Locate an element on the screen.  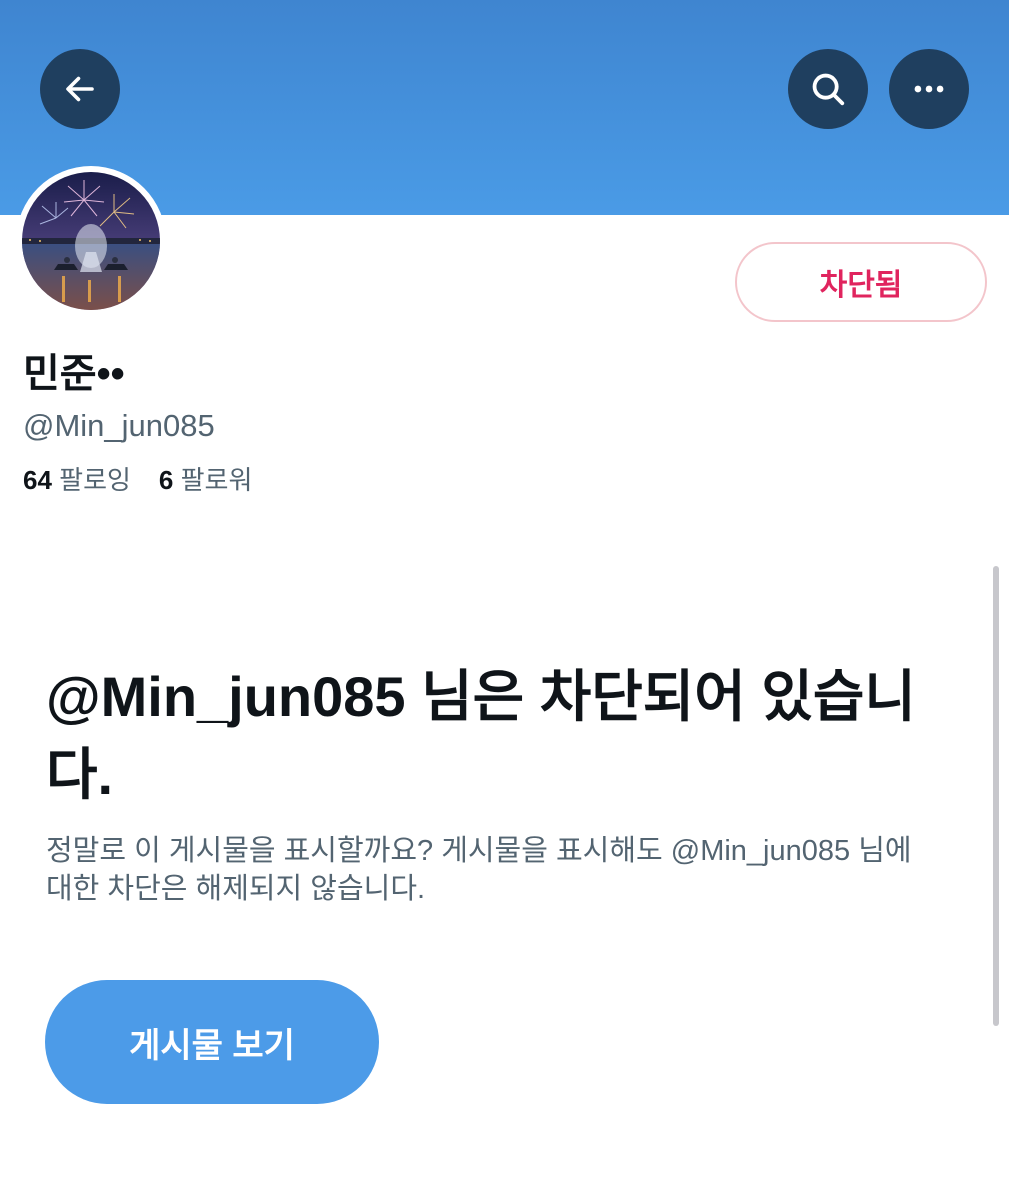
following-stat: 64 팔로잉 is located at coordinates (77, 478).